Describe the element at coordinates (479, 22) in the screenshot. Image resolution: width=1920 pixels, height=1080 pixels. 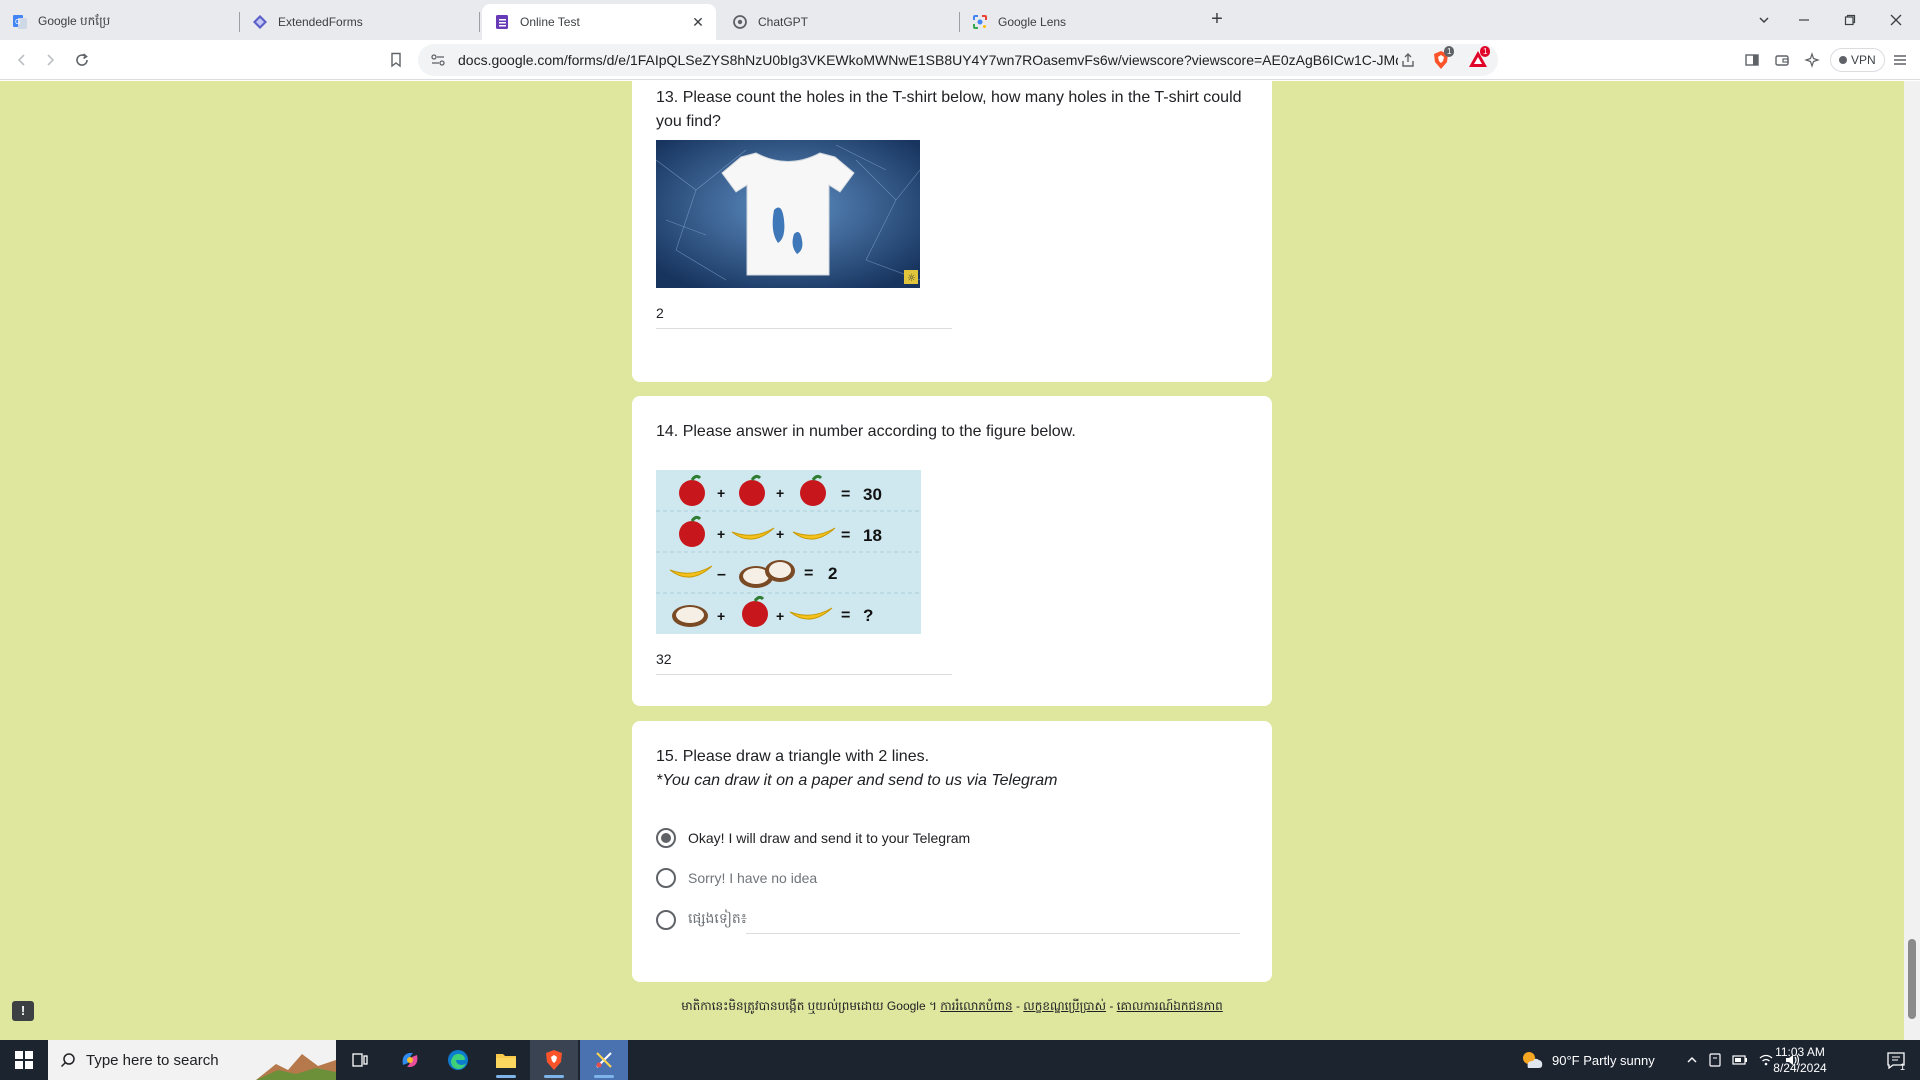
I see `tab-separator` at that location.